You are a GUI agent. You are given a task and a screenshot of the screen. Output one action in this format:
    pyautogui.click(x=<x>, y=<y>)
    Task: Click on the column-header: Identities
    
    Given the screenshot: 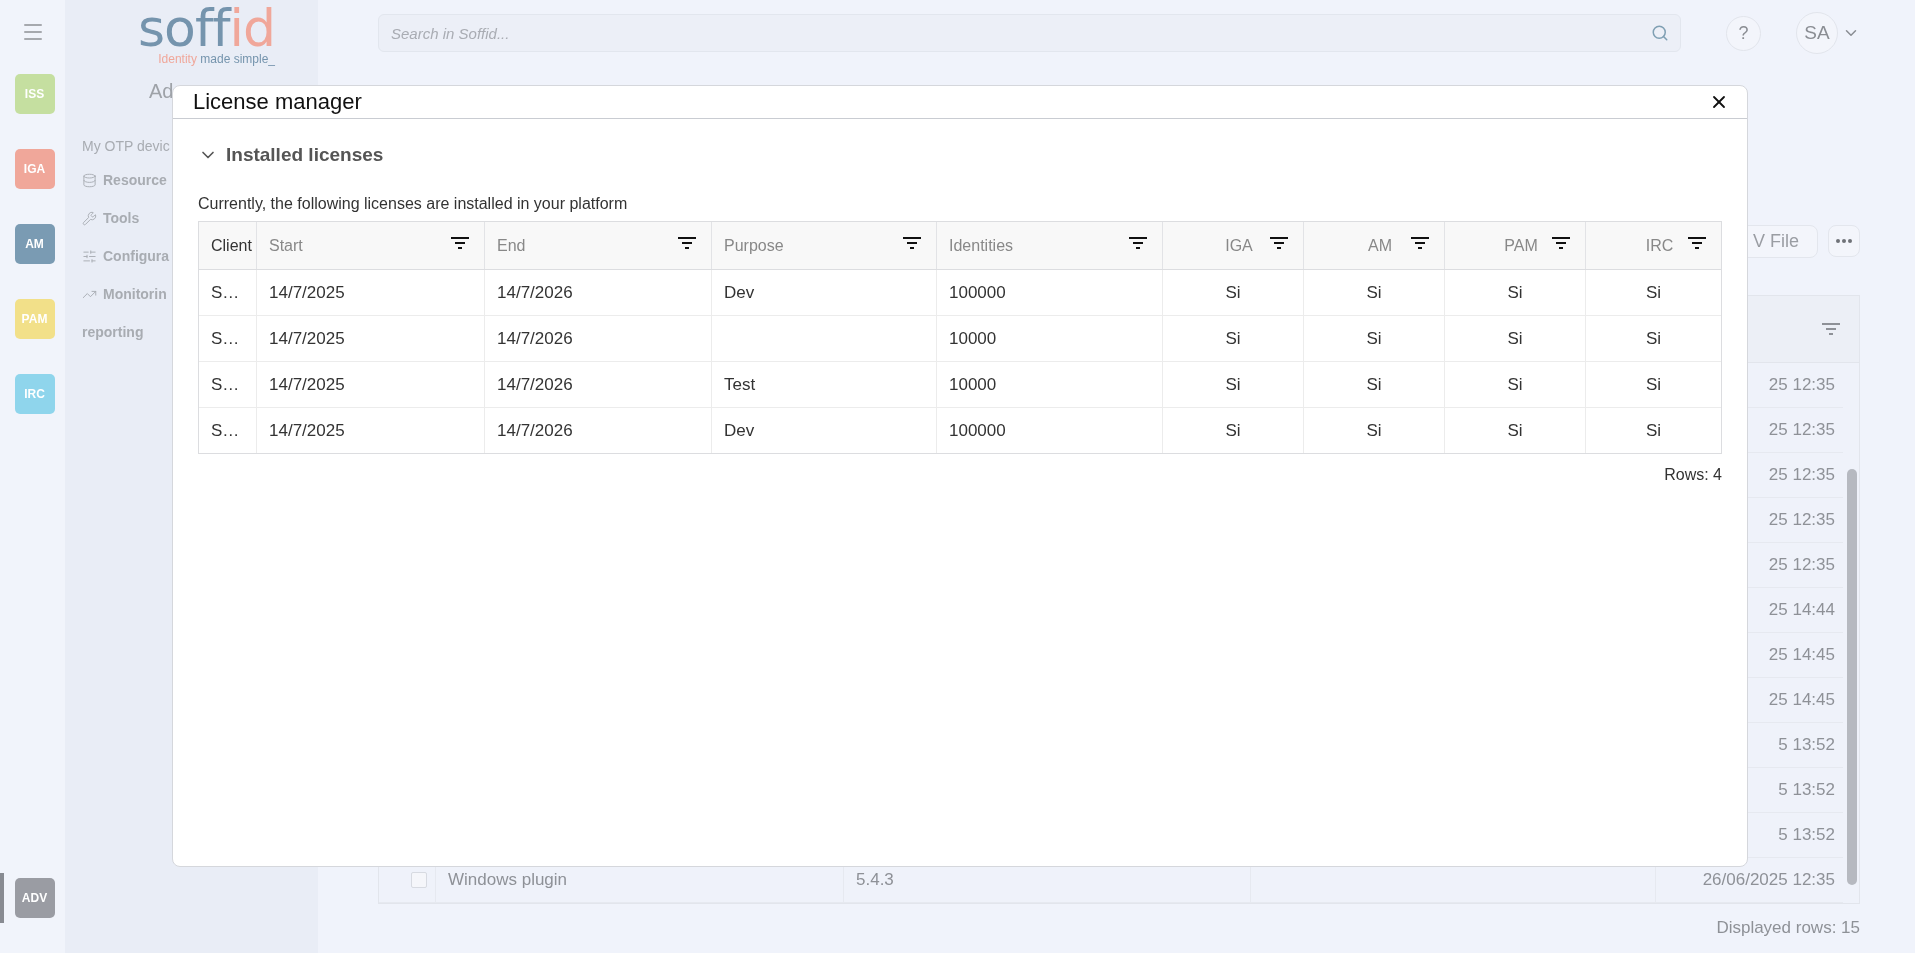 What is the action you would take?
    pyautogui.click(x=981, y=245)
    